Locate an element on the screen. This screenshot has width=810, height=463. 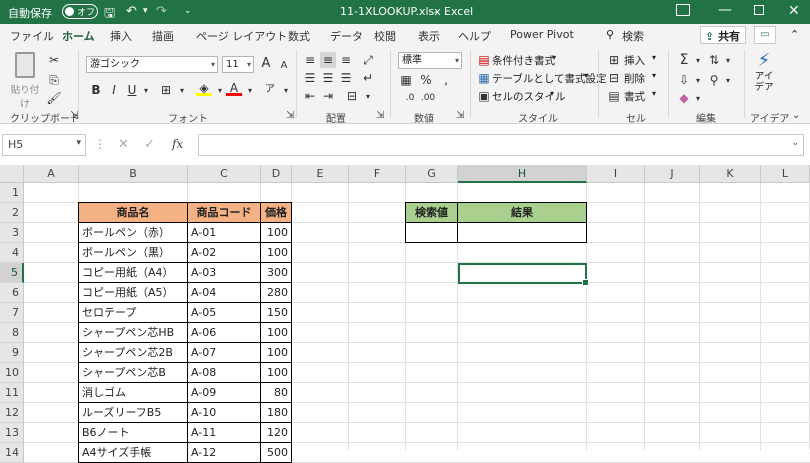
name-box-dropdown-icon: ▾ is located at coordinates (78, 143).